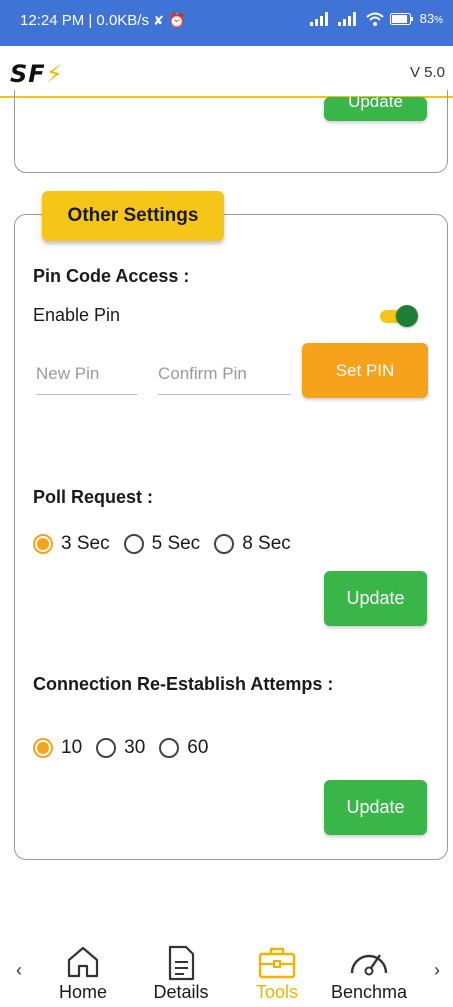 The height and width of the screenshot is (1007, 453). What do you see at coordinates (19, 970) in the screenshot?
I see `nav-prev-chevron-icon: ‹` at bounding box center [19, 970].